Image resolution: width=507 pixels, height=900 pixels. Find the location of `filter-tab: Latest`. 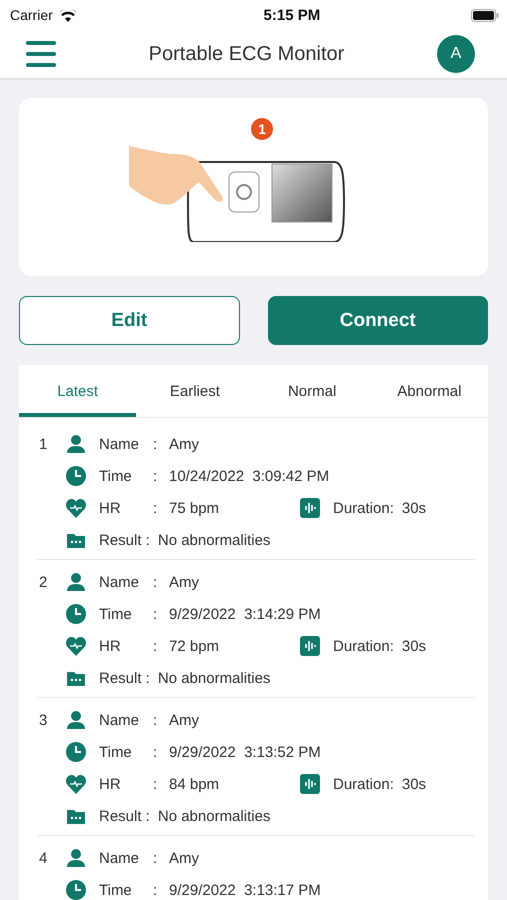

filter-tab: Latest is located at coordinates (77, 391).